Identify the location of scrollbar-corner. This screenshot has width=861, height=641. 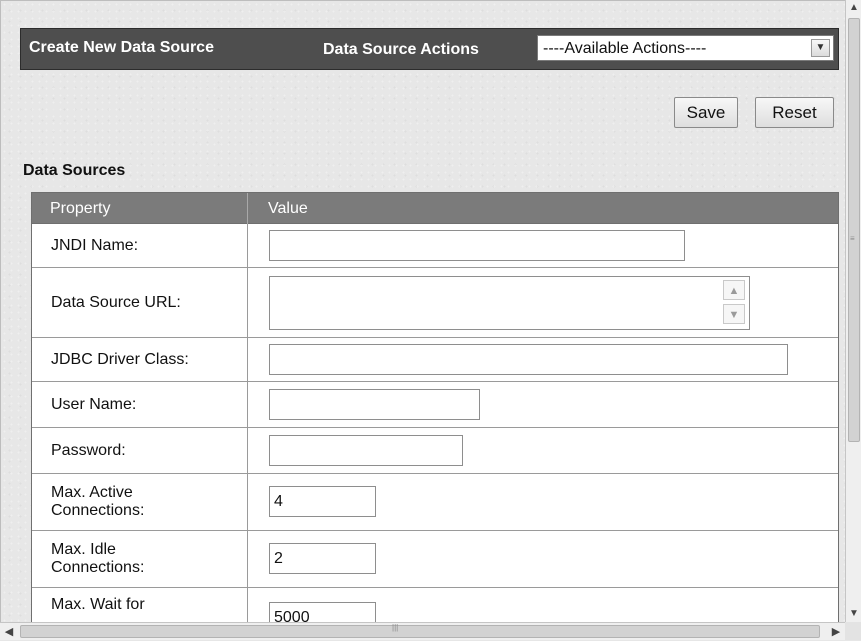
(853, 631).